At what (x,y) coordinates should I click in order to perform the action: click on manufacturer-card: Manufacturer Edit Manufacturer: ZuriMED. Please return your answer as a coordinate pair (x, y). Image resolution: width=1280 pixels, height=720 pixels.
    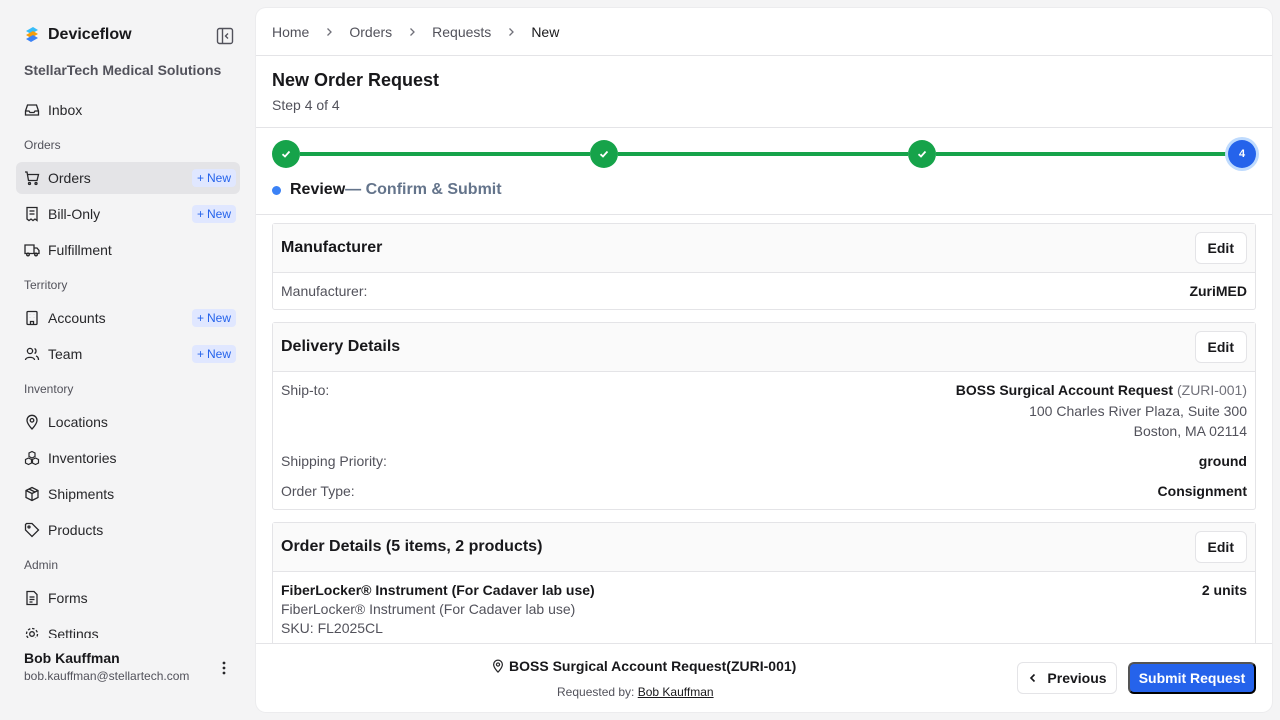
    Looking at the image, I should click on (764, 266).